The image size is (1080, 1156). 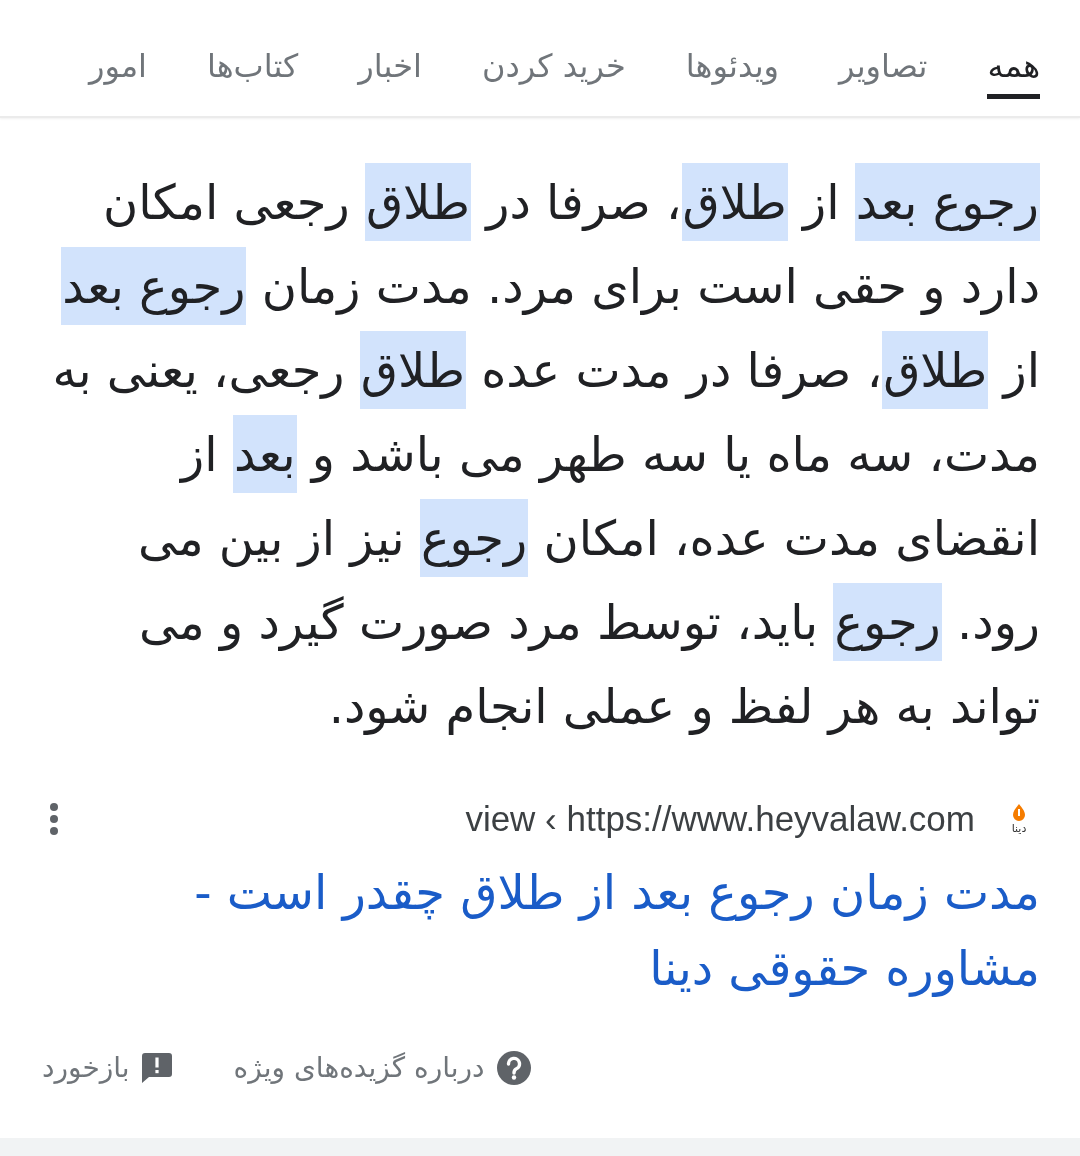 What do you see at coordinates (732, 72) in the screenshot?
I see `search-tab: ویدئوها` at bounding box center [732, 72].